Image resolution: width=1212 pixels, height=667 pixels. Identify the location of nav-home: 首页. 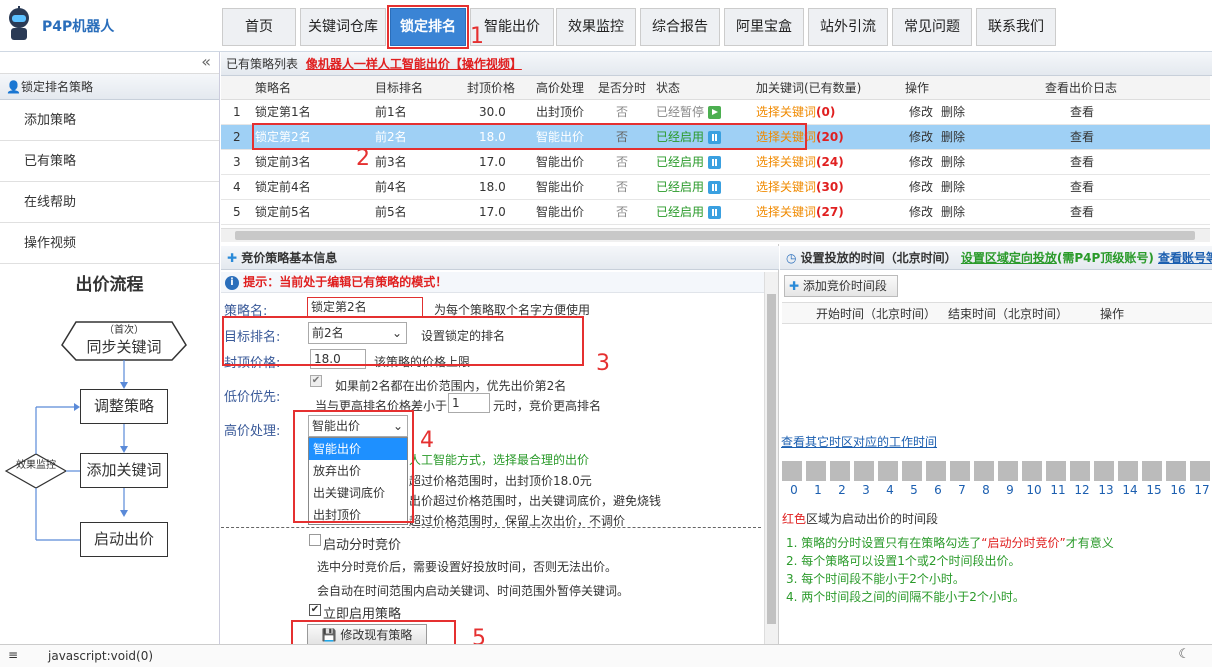
(259, 27).